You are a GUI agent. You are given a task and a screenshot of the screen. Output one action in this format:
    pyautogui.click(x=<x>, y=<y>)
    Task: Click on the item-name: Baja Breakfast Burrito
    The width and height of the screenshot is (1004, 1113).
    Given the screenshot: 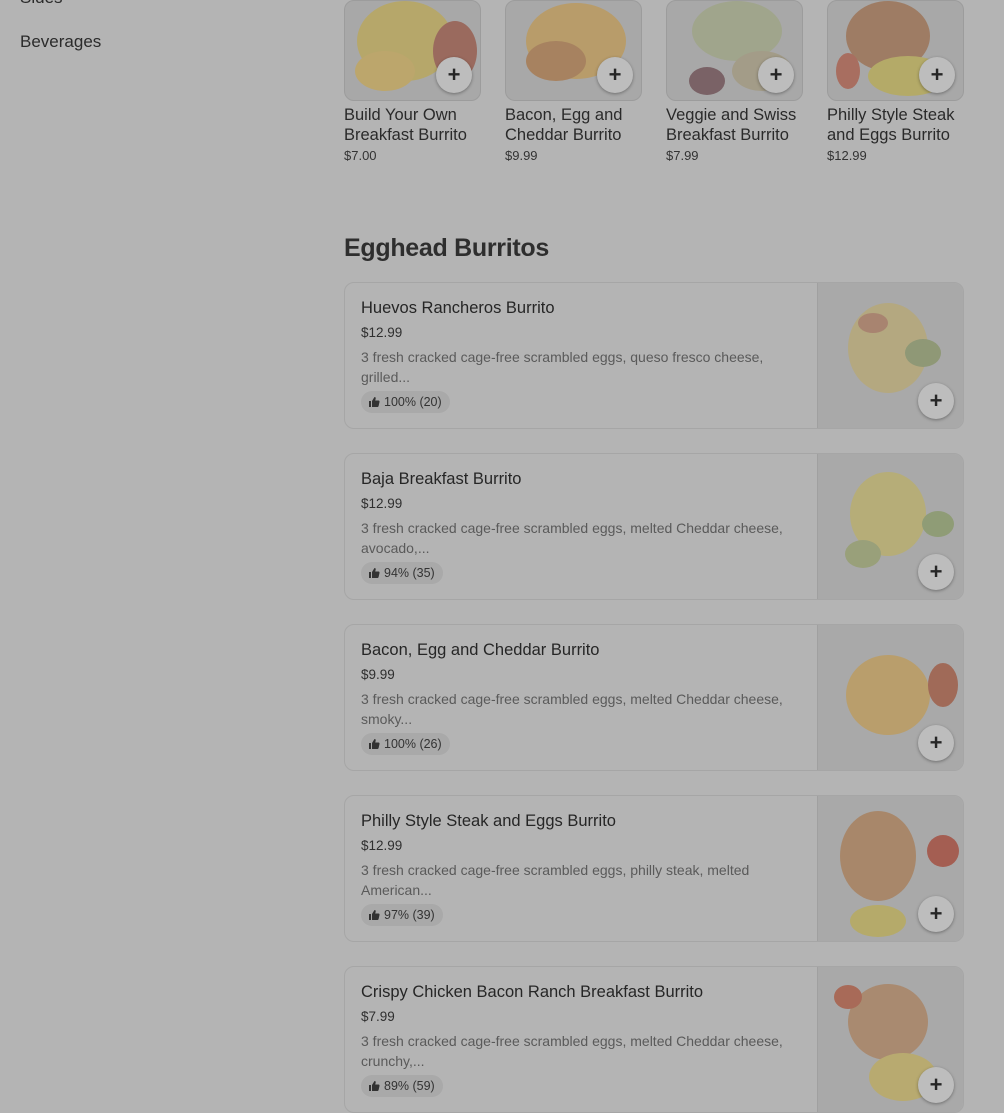 What is the action you would take?
    pyautogui.click(x=441, y=479)
    